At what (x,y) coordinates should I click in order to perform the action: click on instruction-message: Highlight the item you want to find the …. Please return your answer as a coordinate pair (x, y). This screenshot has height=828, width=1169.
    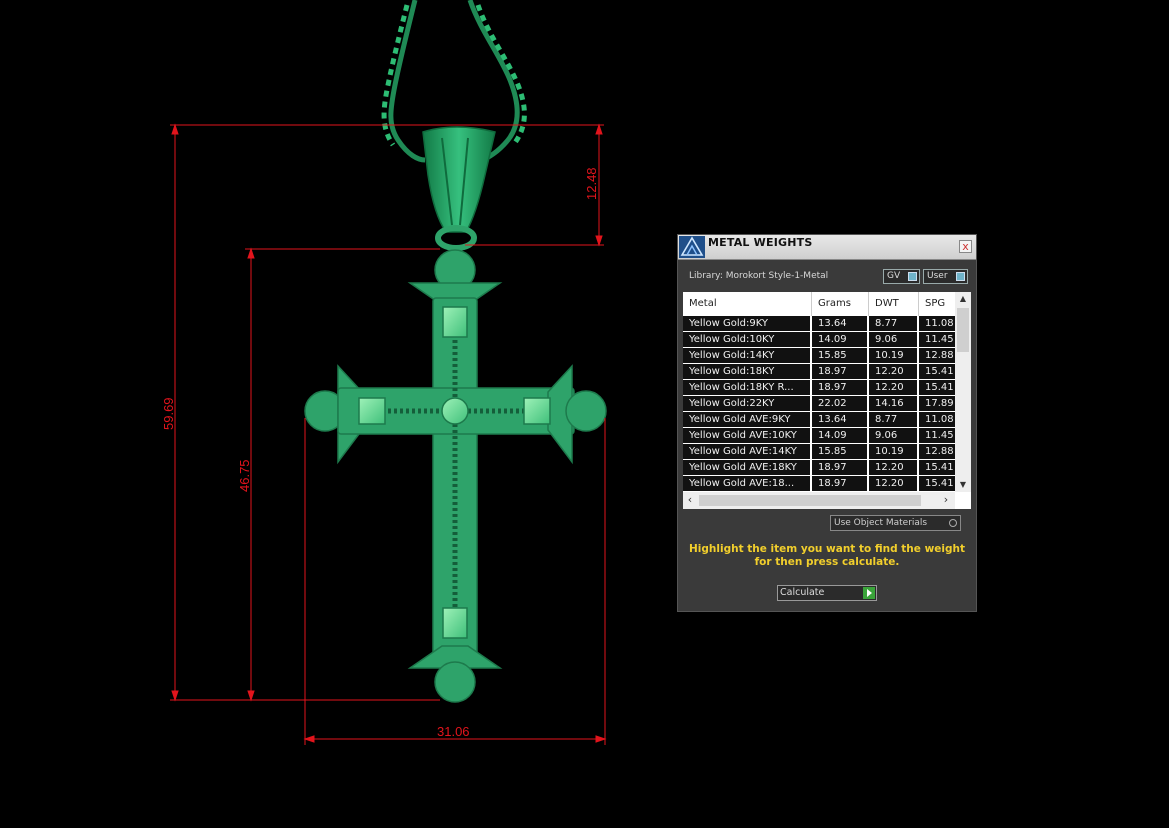
    Looking at the image, I should click on (827, 556).